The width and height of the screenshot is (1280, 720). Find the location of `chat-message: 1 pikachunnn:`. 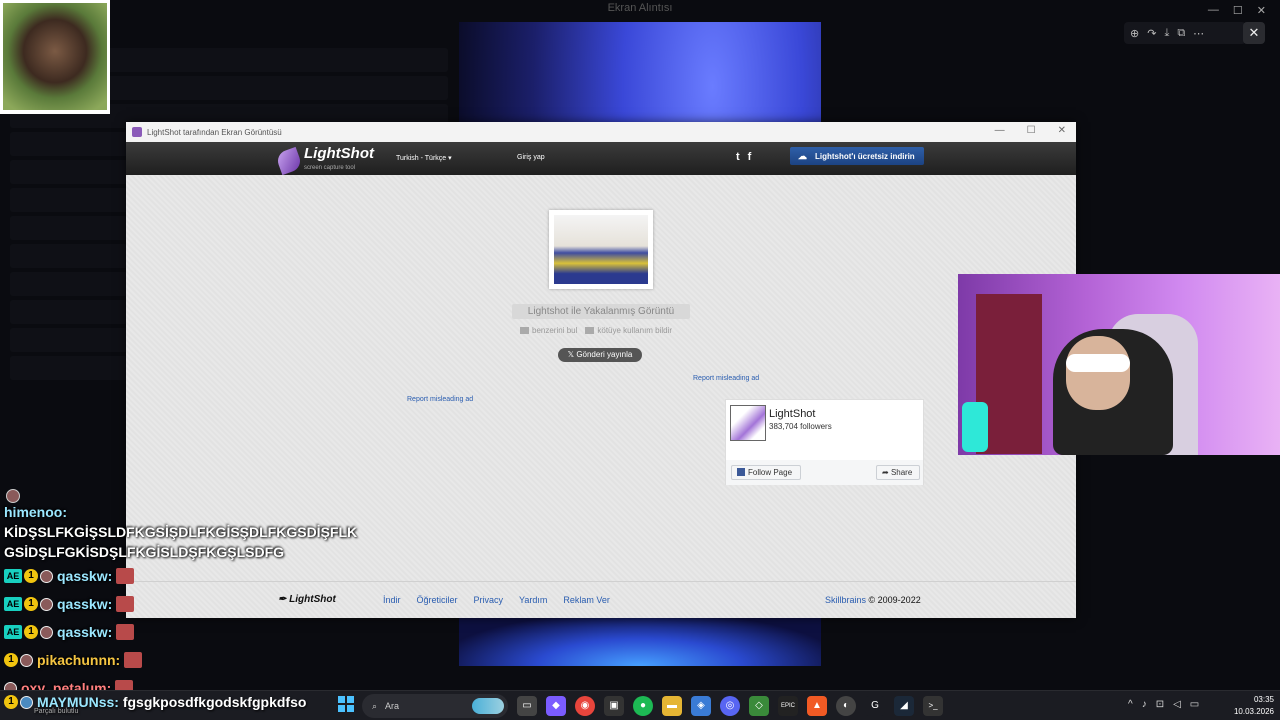

chat-message: 1 pikachunnn: is located at coordinates (234, 660).